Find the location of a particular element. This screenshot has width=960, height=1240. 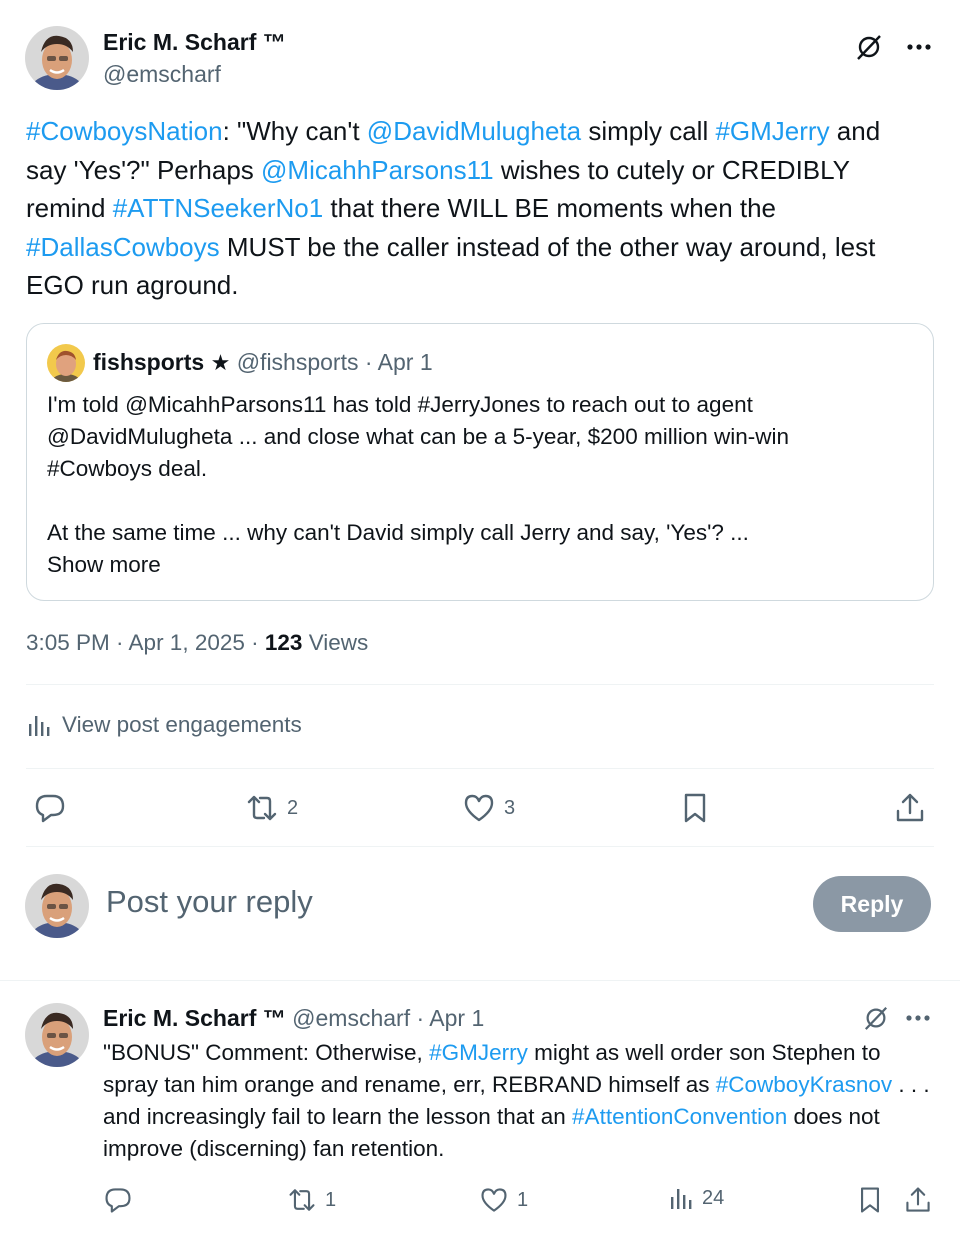

quoted-author-handle: @fishsports is located at coordinates (298, 362).